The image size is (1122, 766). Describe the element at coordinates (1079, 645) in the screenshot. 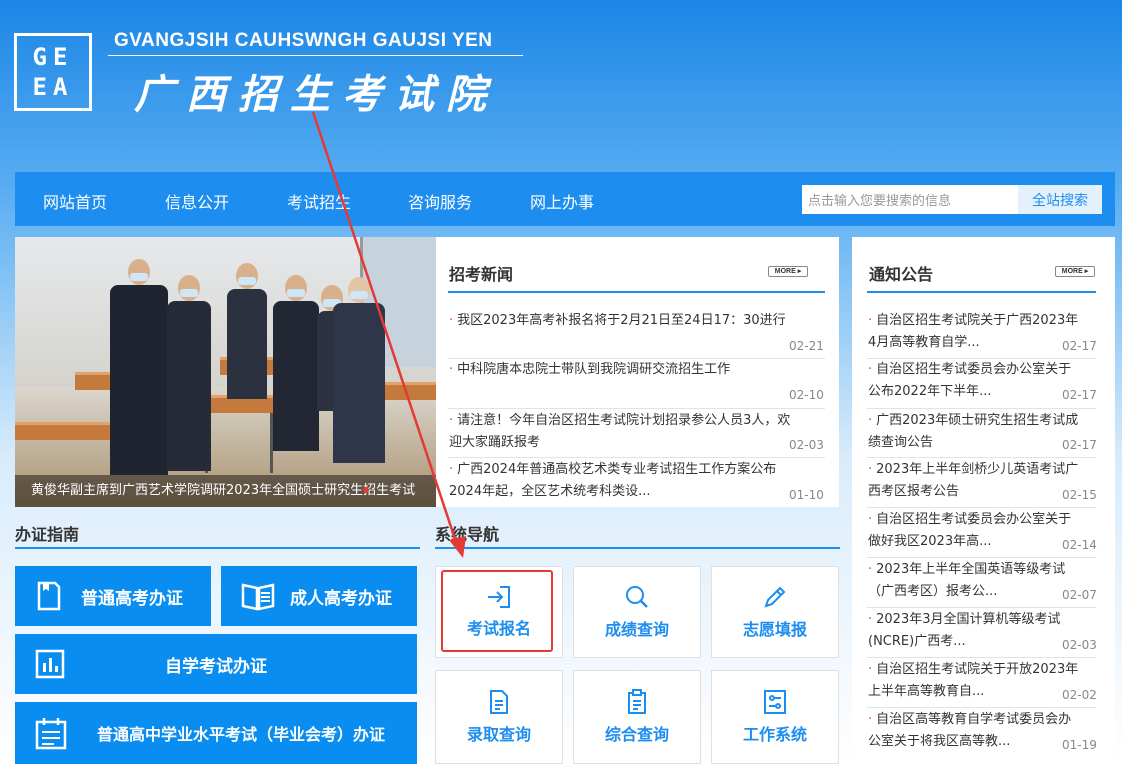

I see `notice-date: 02-03` at that location.